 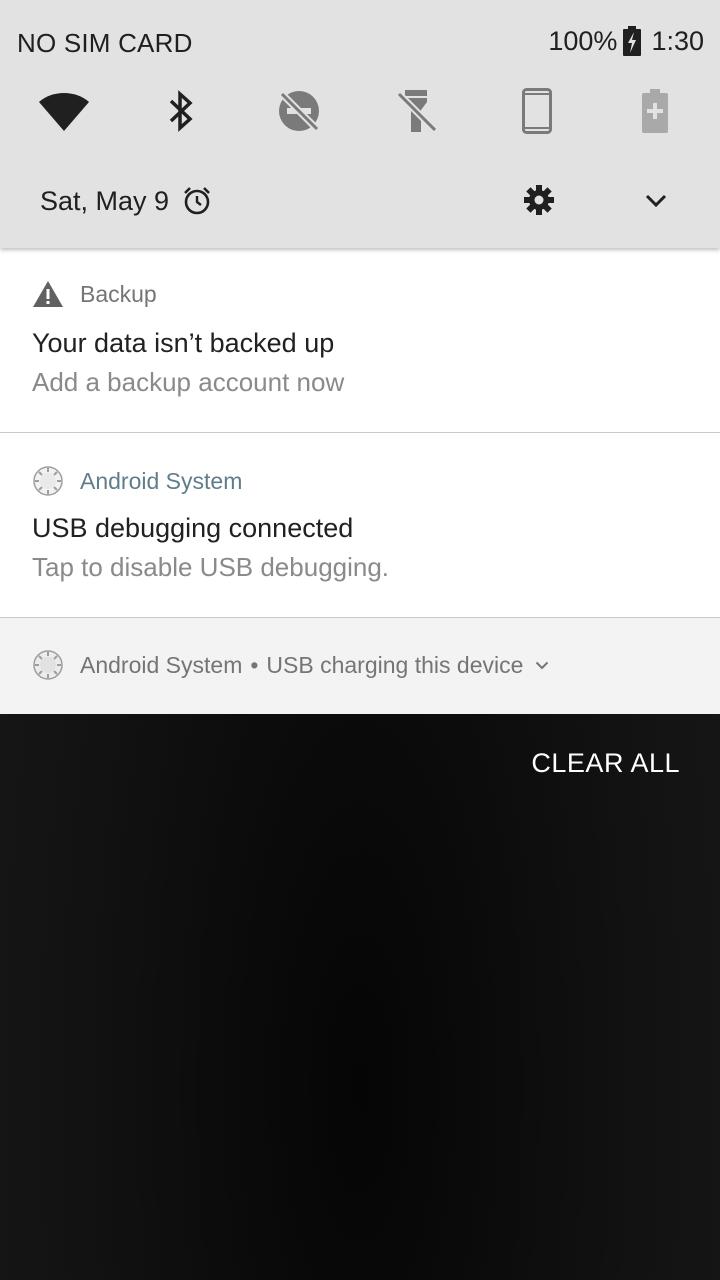 I want to click on clock: 1:30, so click(x=677, y=40).